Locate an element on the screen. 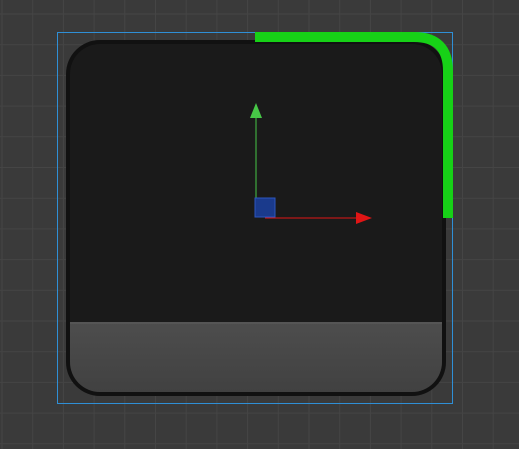 This screenshot has height=449, width=519. square-handle-icon is located at coordinates (265, 207).